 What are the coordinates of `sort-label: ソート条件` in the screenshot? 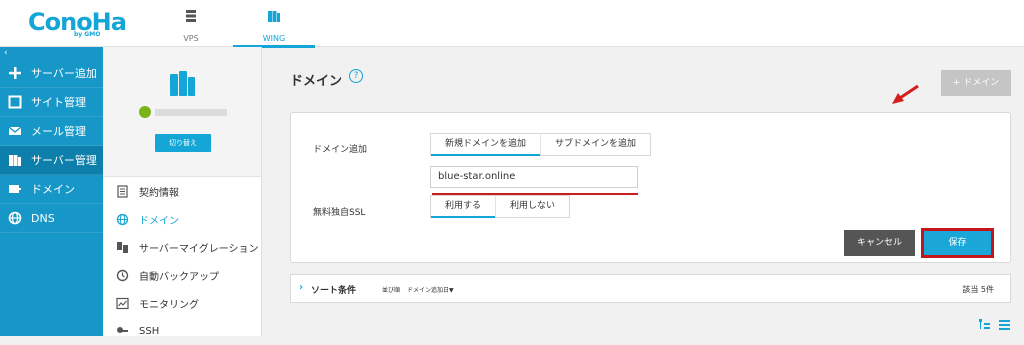 It's located at (334, 291).